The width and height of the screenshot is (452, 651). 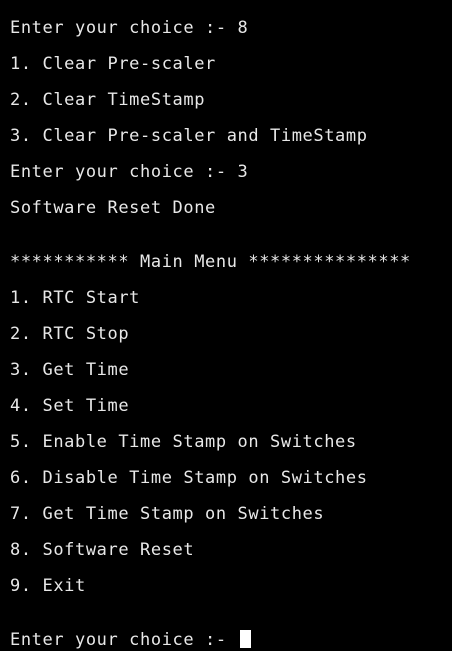 I want to click on text-cursor, so click(x=245, y=639).